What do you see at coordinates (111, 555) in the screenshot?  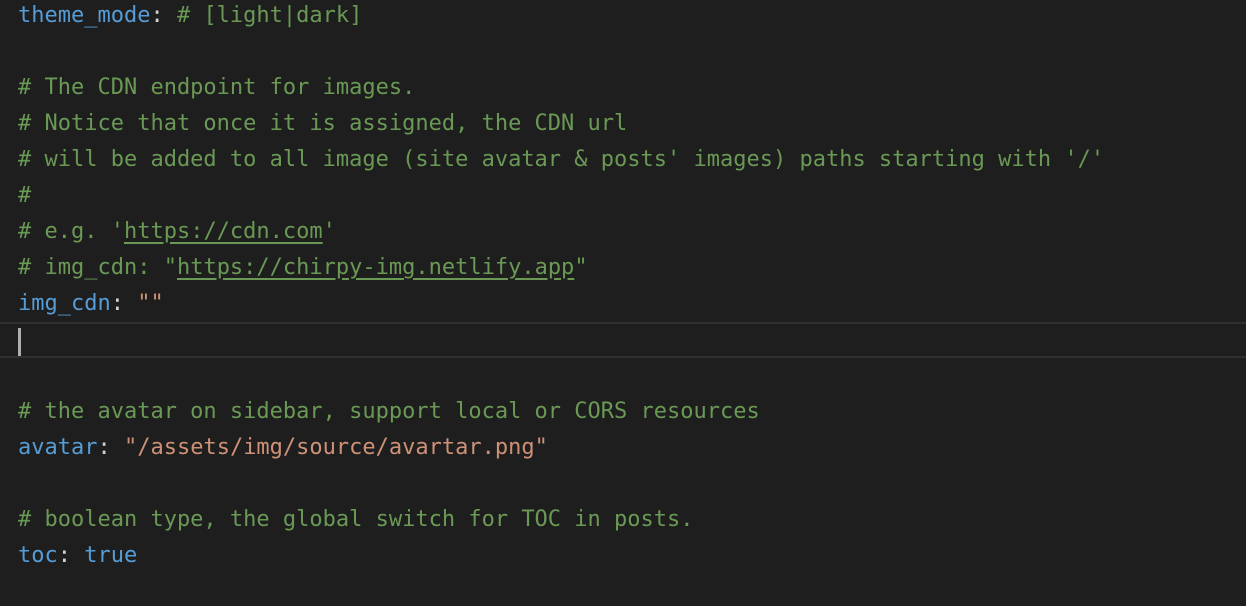 I see `yaml-boolean: true` at bounding box center [111, 555].